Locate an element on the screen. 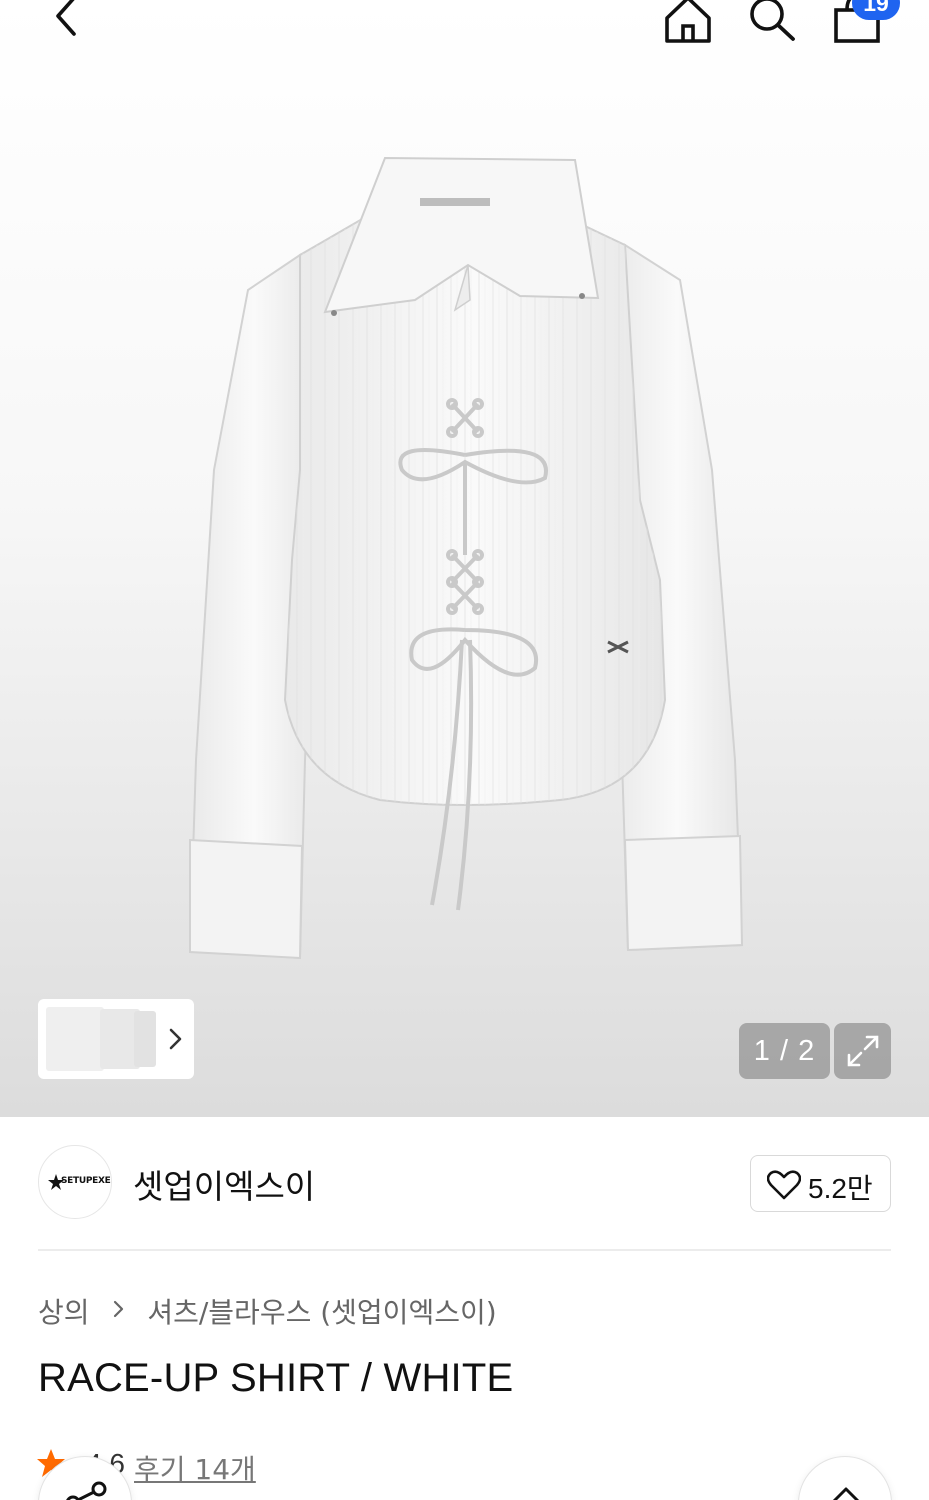  search-icon is located at coordinates (772, 20).